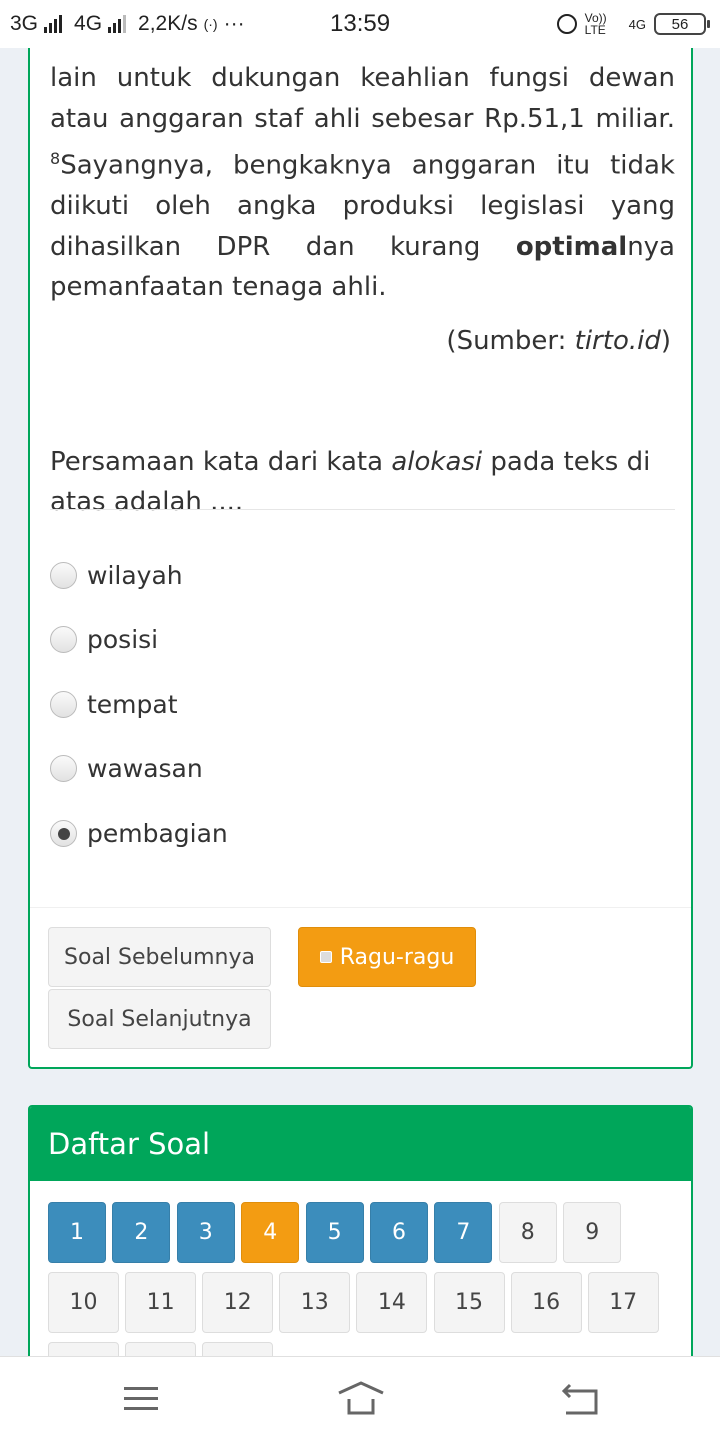  I want to click on source-suffix: ), so click(665, 341).